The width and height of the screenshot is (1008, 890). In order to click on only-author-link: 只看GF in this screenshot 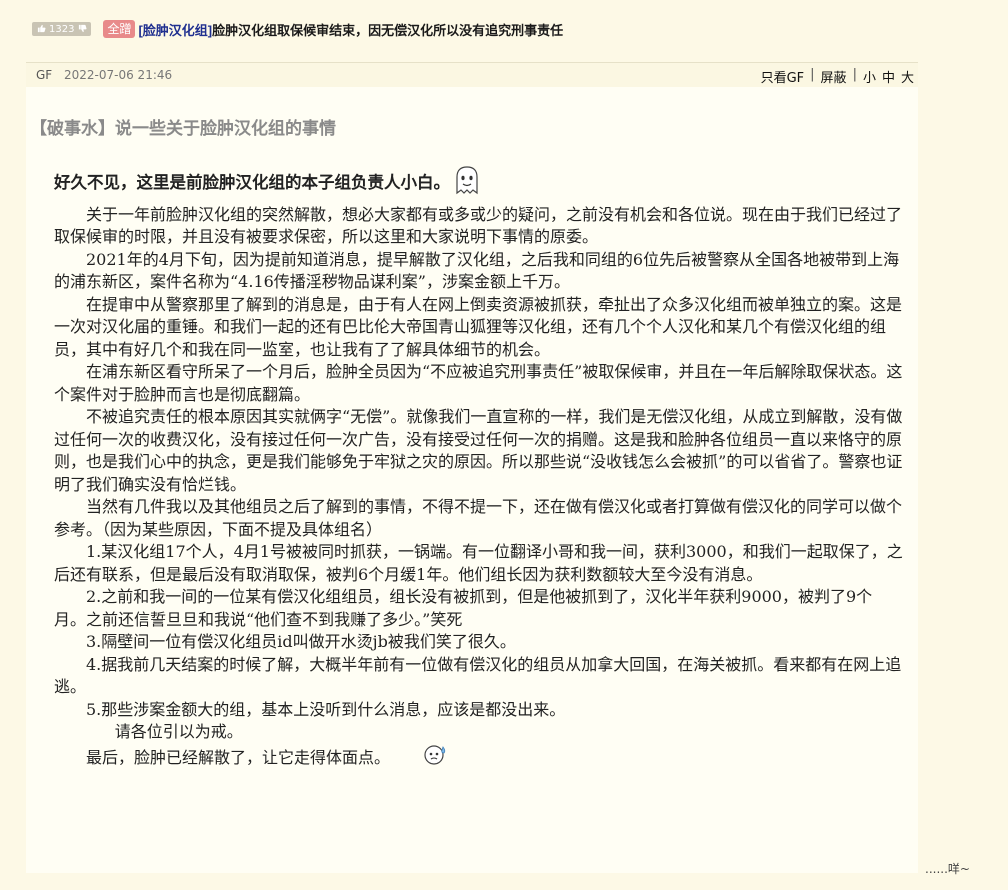, I will do `click(783, 76)`.